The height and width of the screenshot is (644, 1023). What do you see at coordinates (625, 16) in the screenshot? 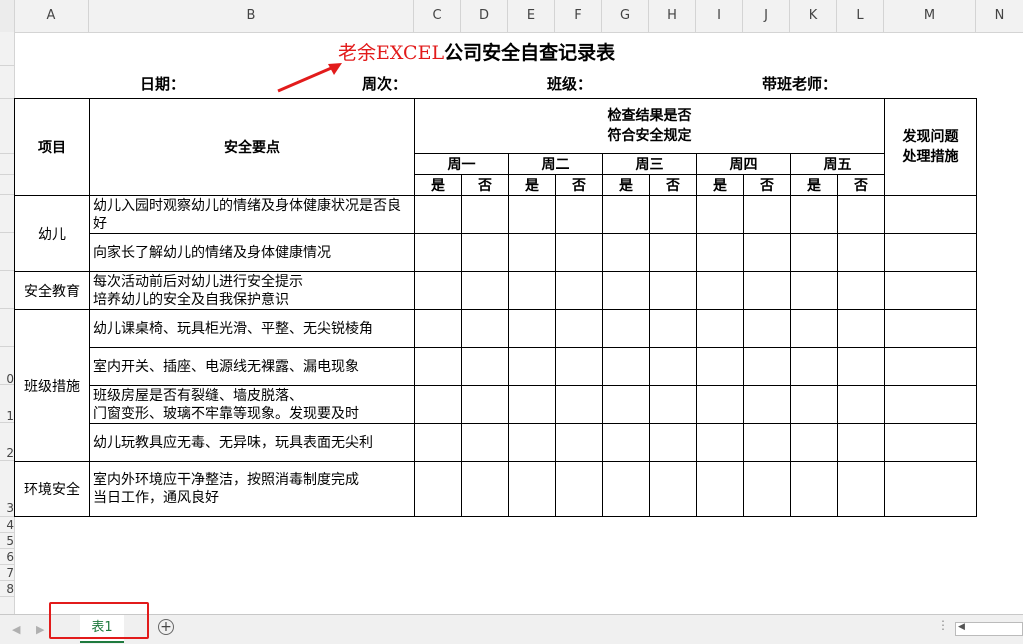
I see `column-header-g: G` at bounding box center [625, 16].